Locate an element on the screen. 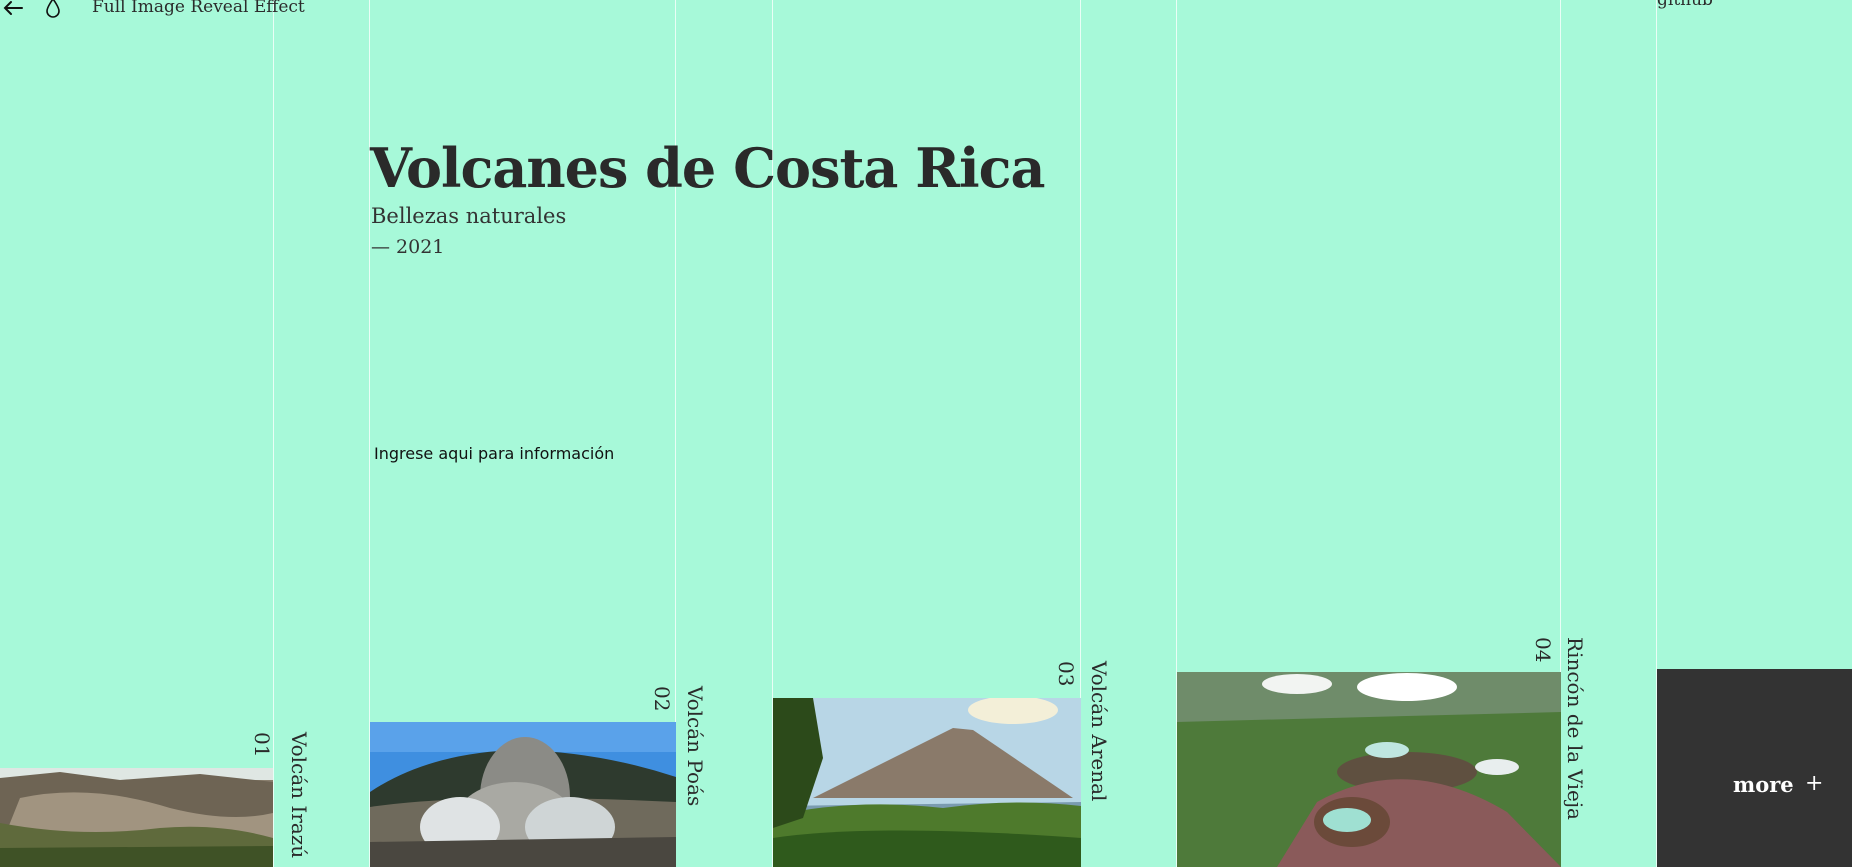 This screenshot has width=1852, height=867. plus-icon: + is located at coordinates (1814, 783).